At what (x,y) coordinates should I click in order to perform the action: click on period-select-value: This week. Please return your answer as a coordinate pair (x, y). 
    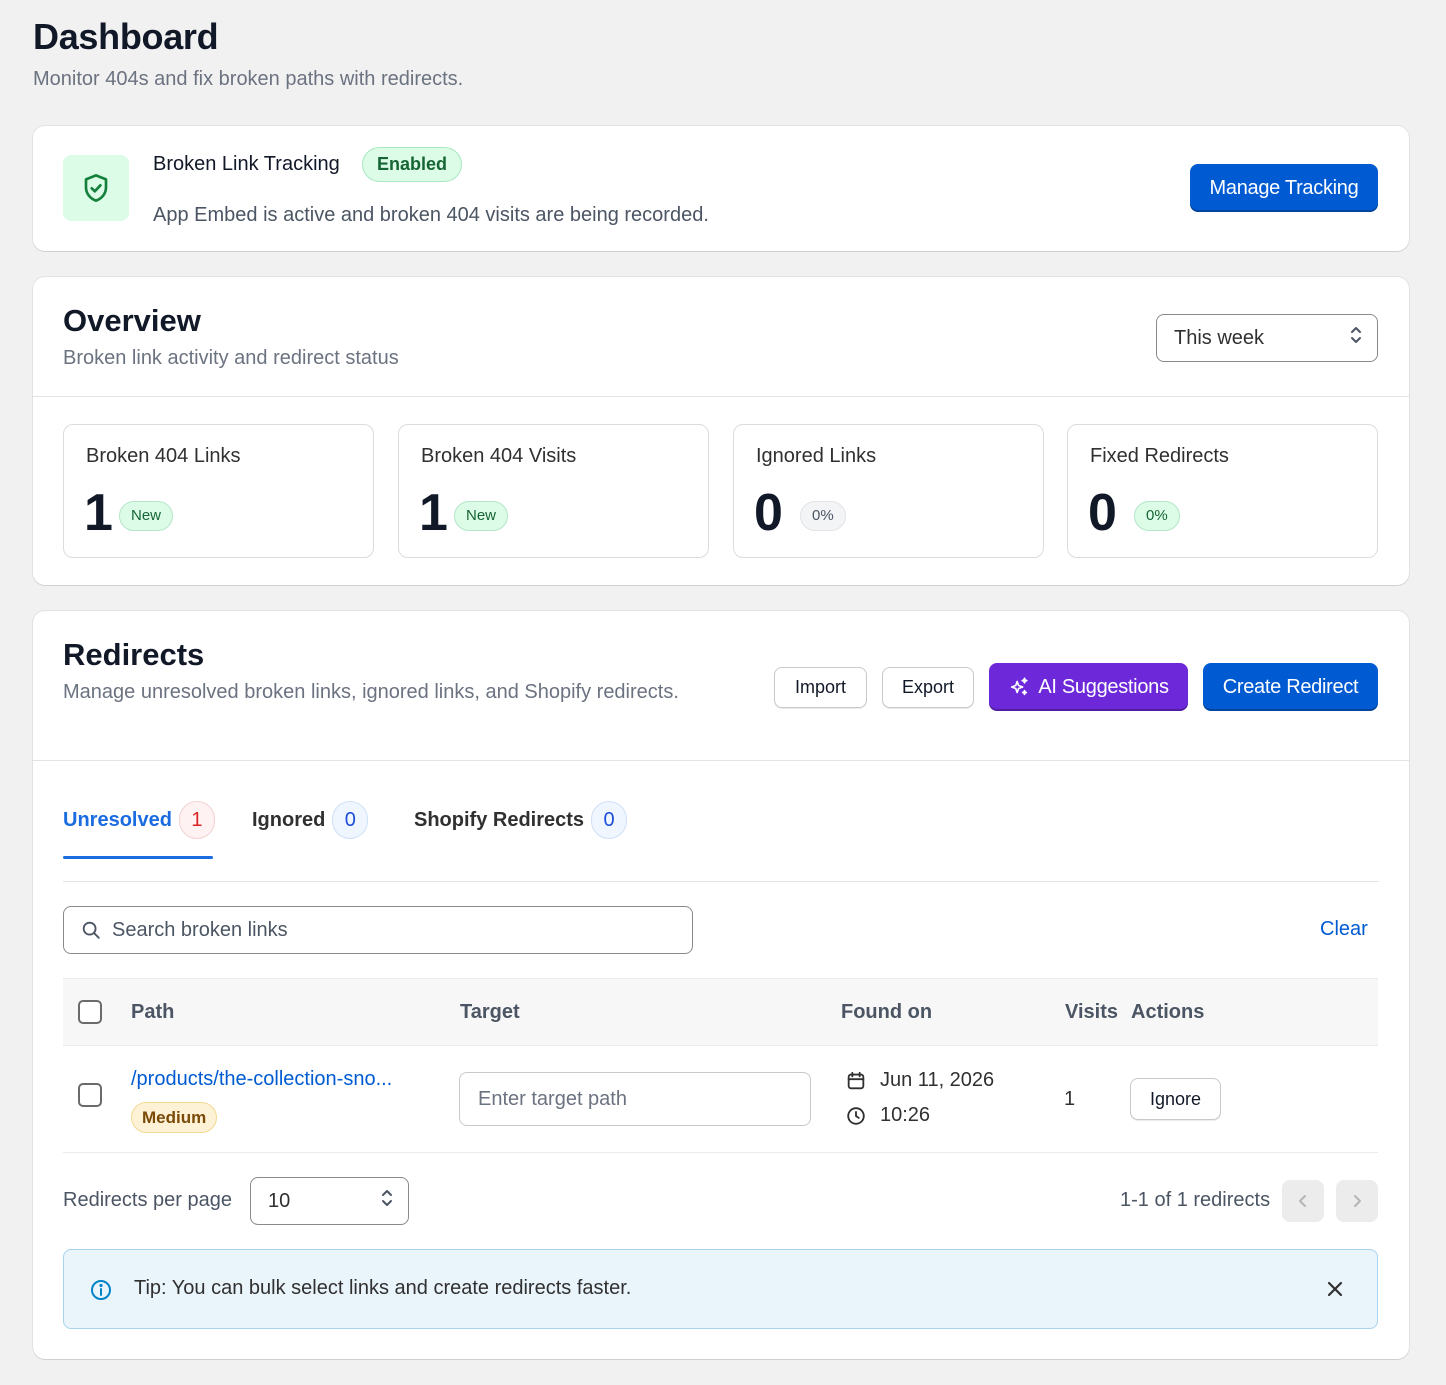
    Looking at the image, I should click on (1219, 337).